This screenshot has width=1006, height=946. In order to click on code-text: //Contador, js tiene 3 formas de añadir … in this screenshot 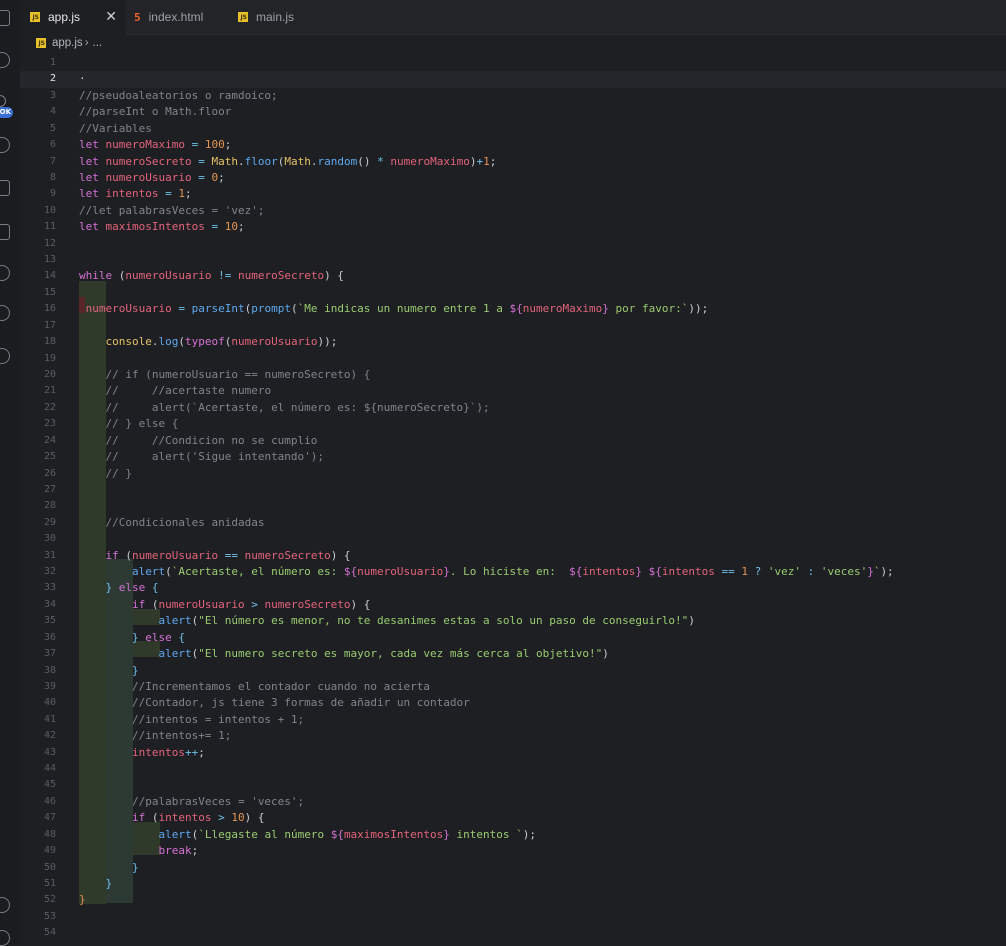, I will do `click(274, 703)`.